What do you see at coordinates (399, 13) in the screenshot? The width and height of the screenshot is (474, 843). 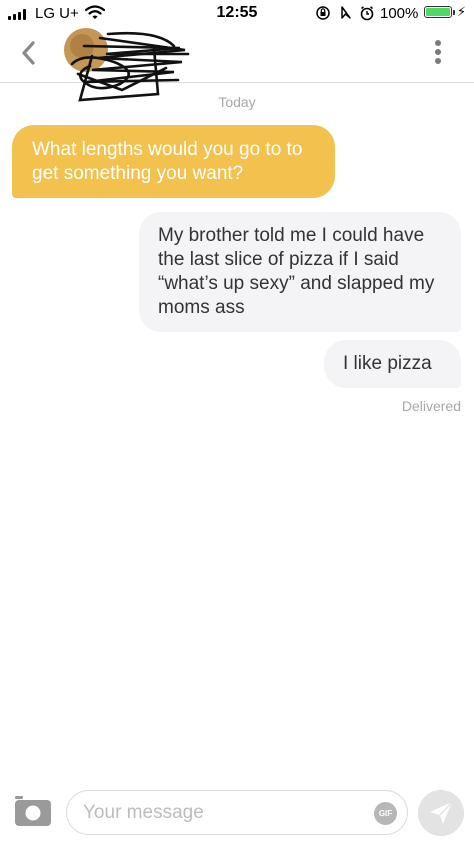 I see `battery-percent: 100%` at bounding box center [399, 13].